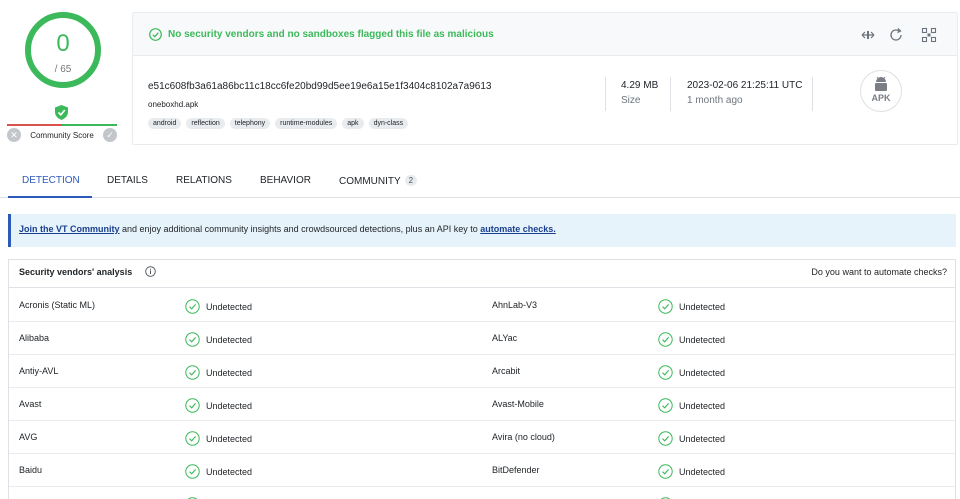 The width and height of the screenshot is (960, 499). What do you see at coordinates (353, 123) in the screenshot?
I see `tag: apk` at bounding box center [353, 123].